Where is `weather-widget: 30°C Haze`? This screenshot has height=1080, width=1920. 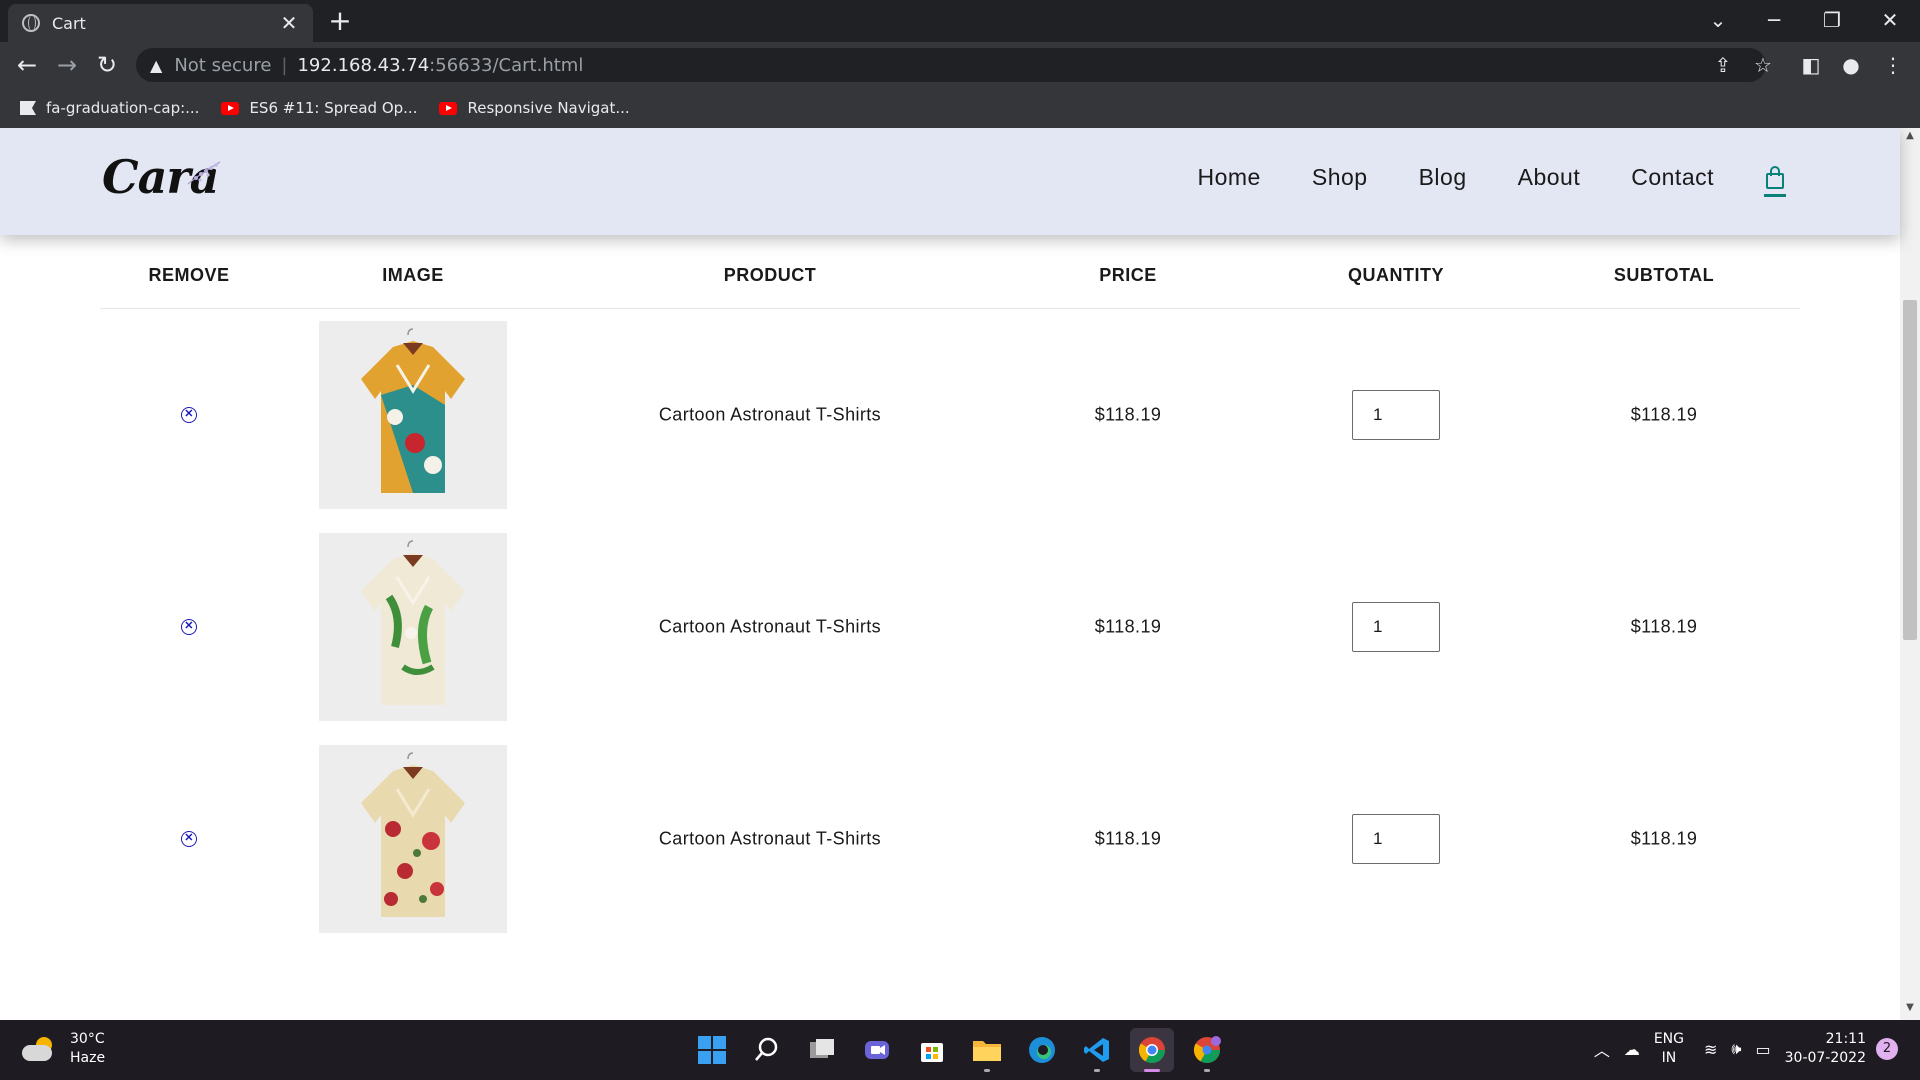
weather-widget: 30°C Haze is located at coordinates (63, 1049).